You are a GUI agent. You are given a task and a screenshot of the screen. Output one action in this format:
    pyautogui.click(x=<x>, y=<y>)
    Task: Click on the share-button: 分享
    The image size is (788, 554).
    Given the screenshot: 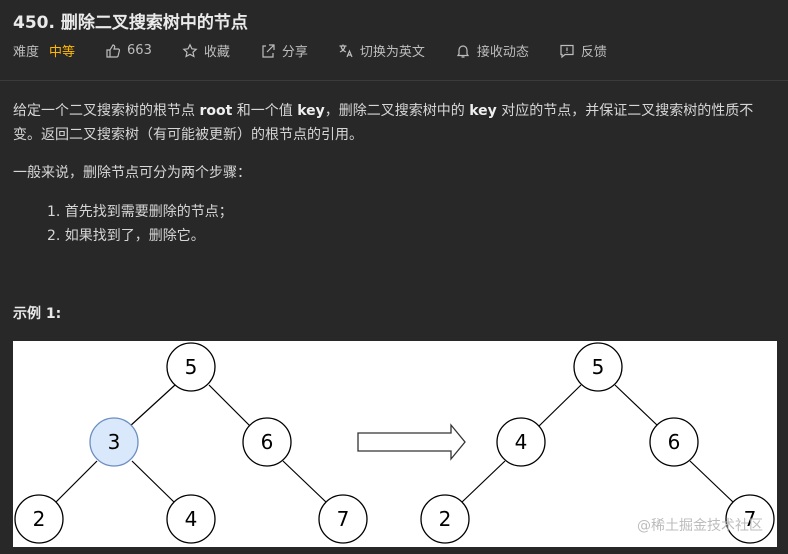 What is the action you would take?
    pyautogui.click(x=284, y=50)
    